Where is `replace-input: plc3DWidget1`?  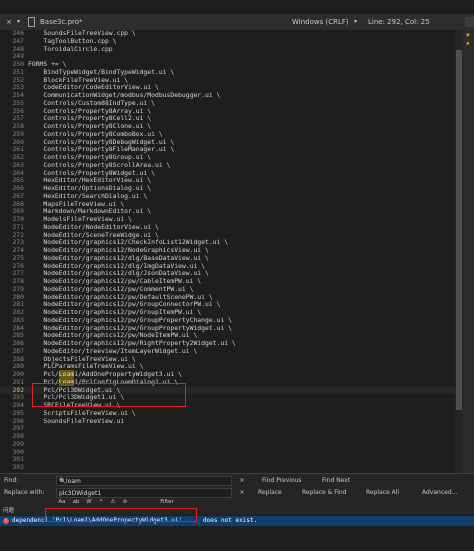
replace-input: plc3DWidget1 is located at coordinates (144, 493).